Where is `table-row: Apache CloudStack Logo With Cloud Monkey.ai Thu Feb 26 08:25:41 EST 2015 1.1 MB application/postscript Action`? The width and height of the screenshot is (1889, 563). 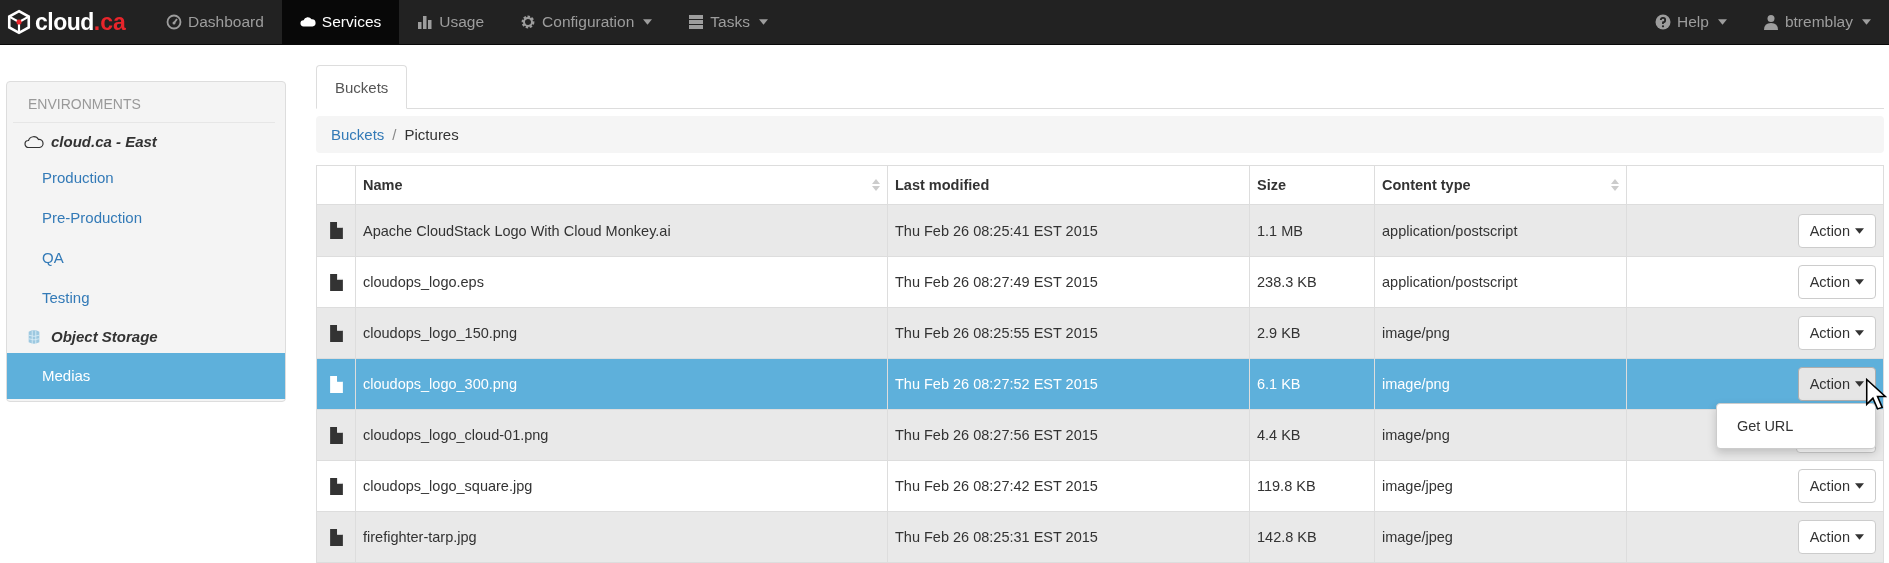
table-row: Apache CloudStack Logo With Cloud Monkey.ai Thu Feb 26 08:25:41 EST 2015 1.1 MB application/postscript Action is located at coordinates (1100, 230).